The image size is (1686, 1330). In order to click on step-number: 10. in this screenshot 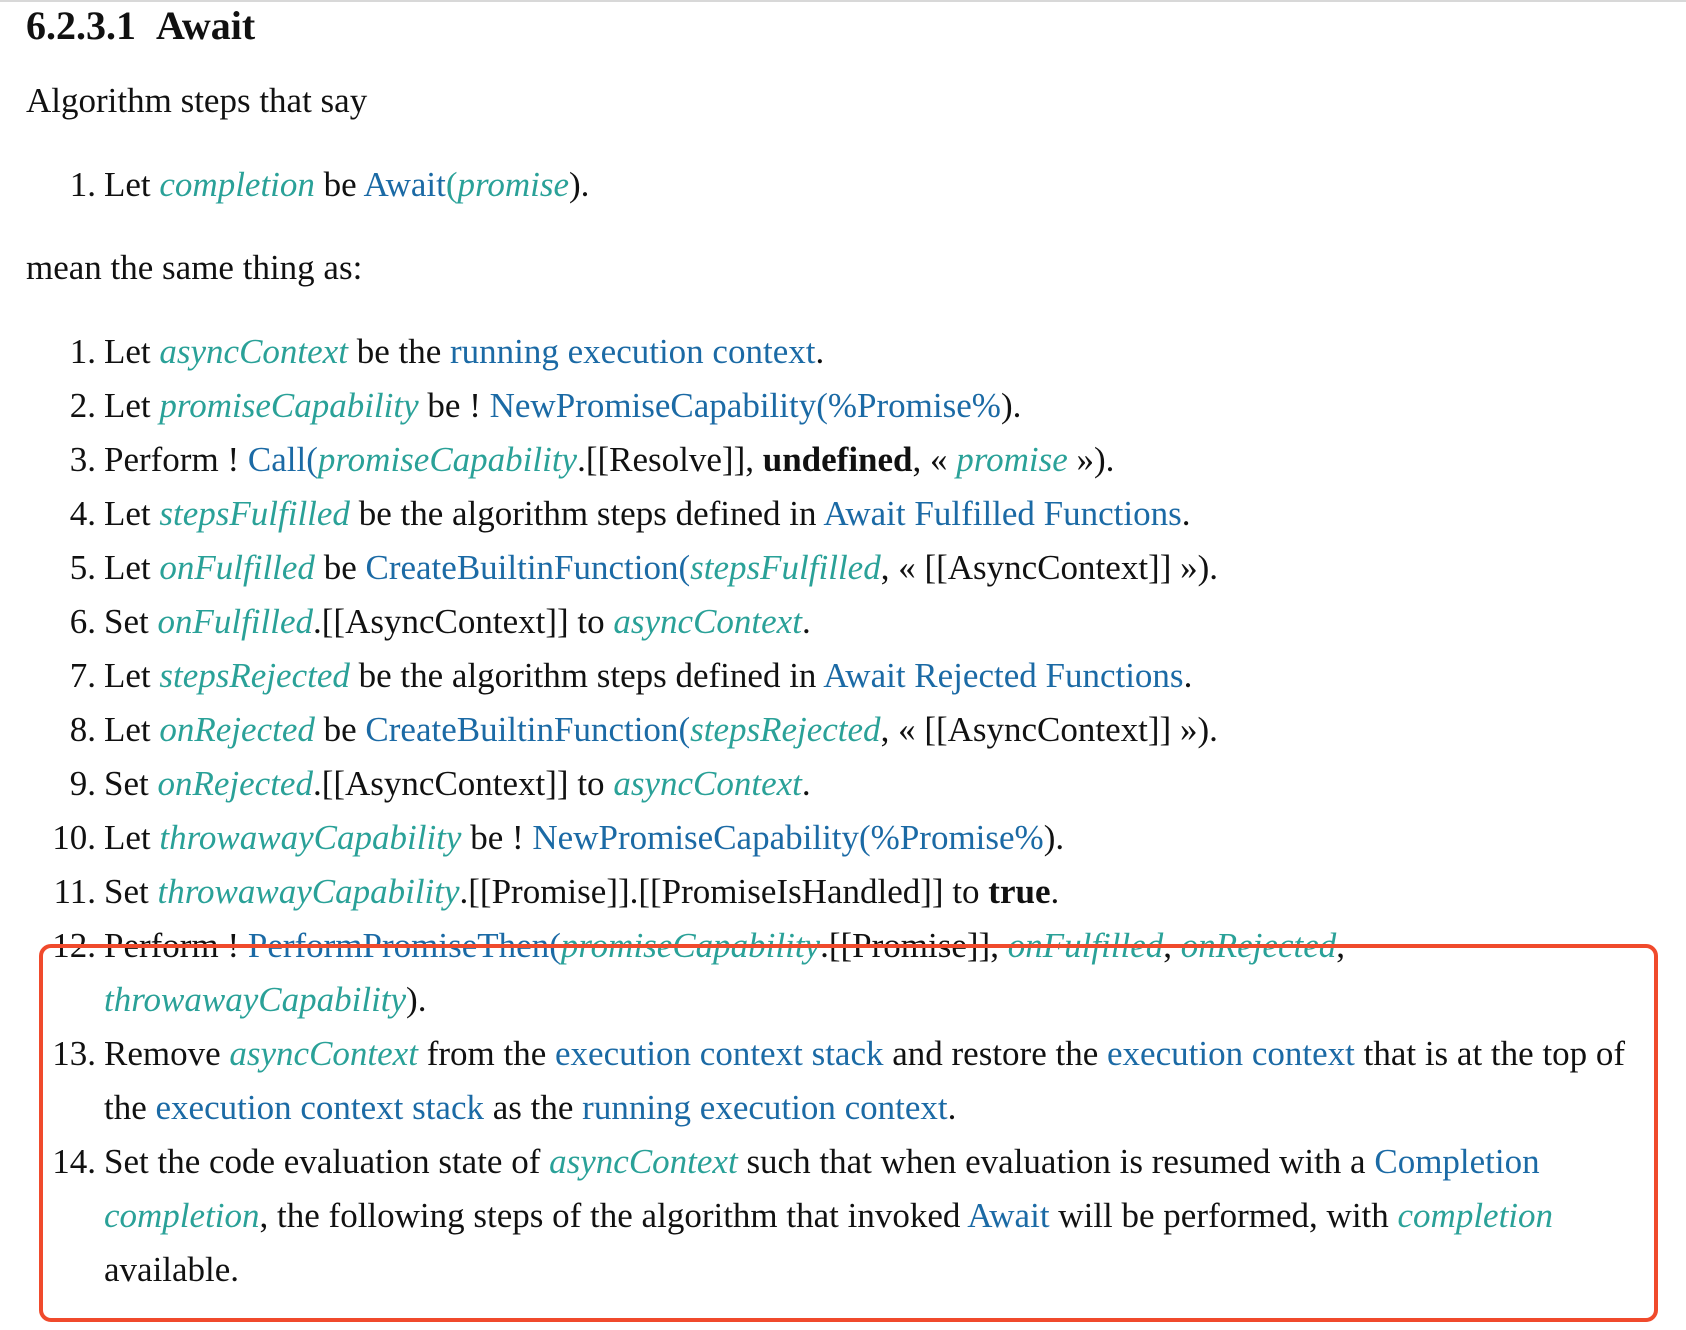, I will do `click(74, 837)`.